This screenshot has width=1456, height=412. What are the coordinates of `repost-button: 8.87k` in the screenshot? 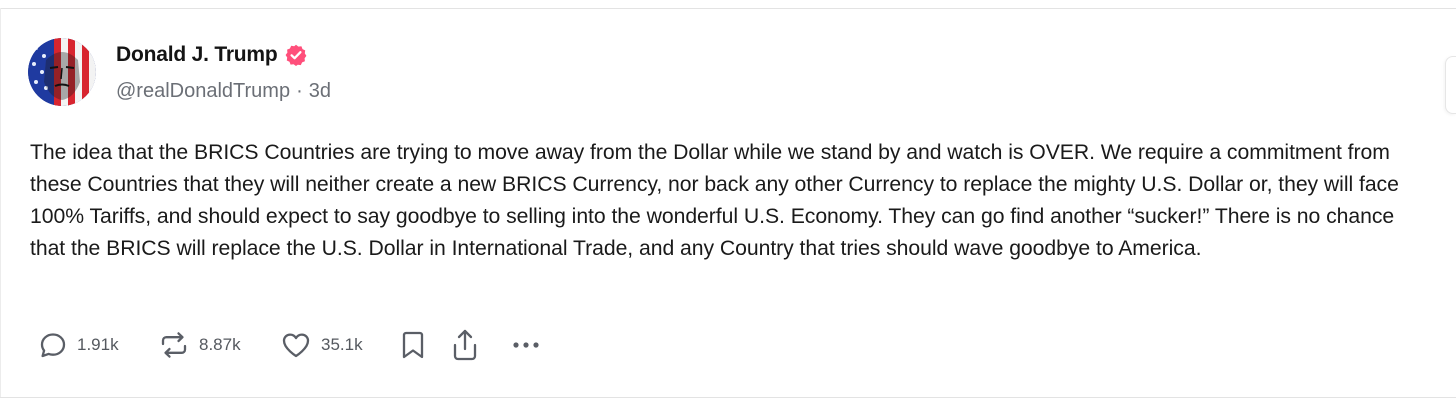 It's located at (219, 345).